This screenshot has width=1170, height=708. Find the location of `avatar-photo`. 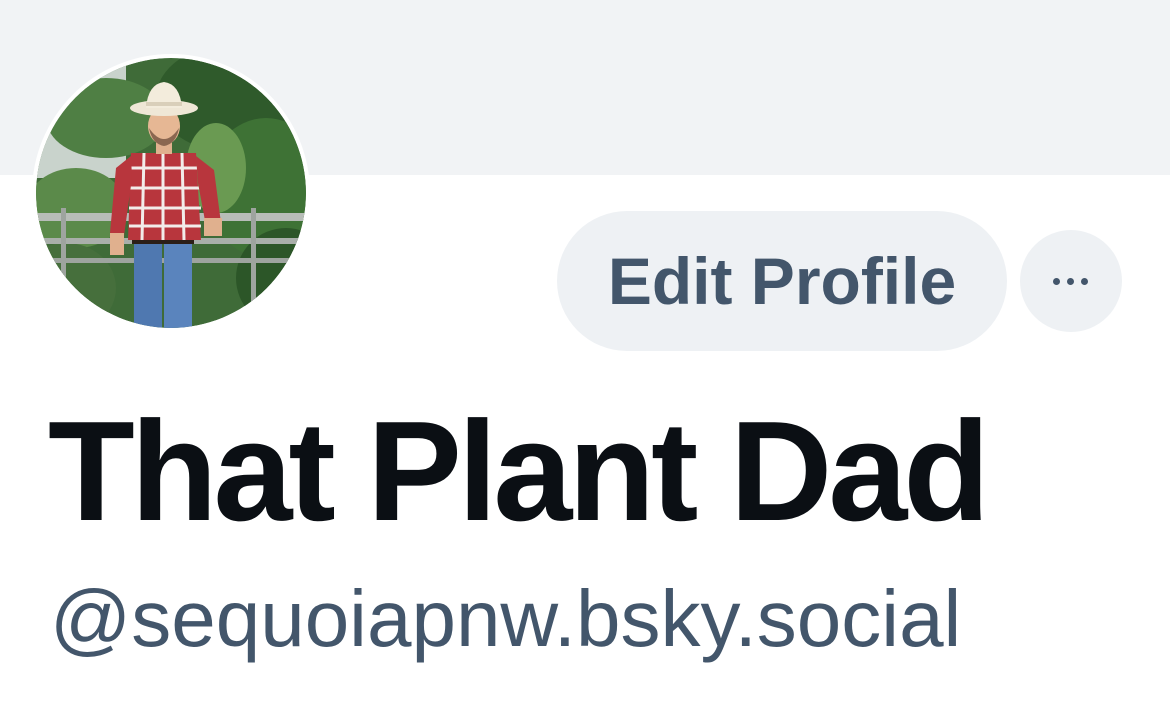

avatar-photo is located at coordinates (171, 193).